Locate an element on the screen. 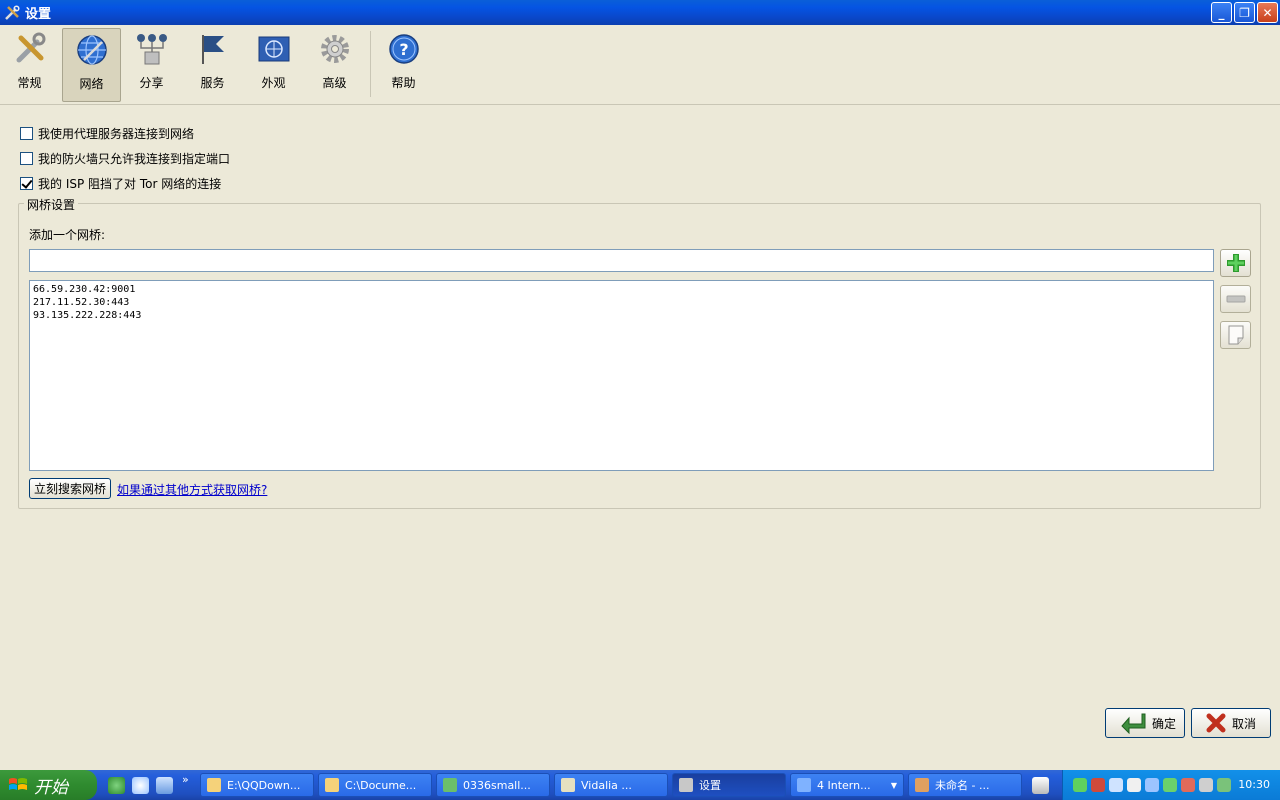 This screenshot has height=800, width=1280. tab-network: 网络 is located at coordinates (91, 65).